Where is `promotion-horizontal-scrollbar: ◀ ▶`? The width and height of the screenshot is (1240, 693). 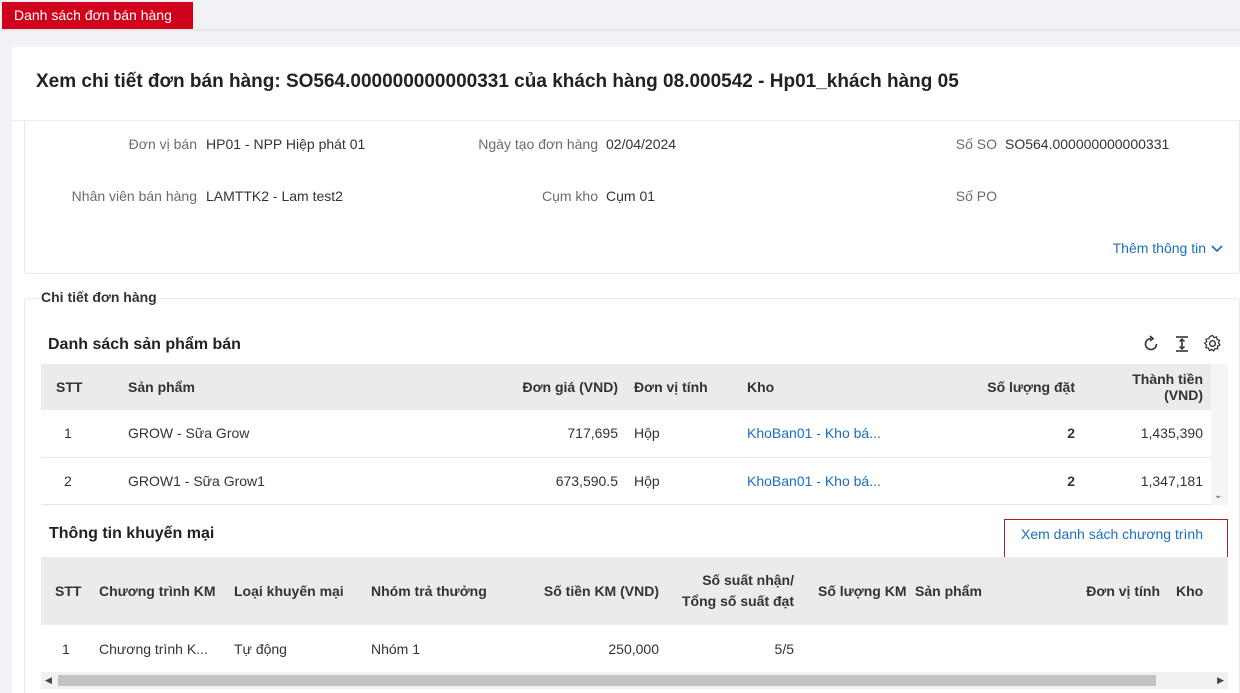 promotion-horizontal-scrollbar: ◀ ▶ is located at coordinates (634, 680).